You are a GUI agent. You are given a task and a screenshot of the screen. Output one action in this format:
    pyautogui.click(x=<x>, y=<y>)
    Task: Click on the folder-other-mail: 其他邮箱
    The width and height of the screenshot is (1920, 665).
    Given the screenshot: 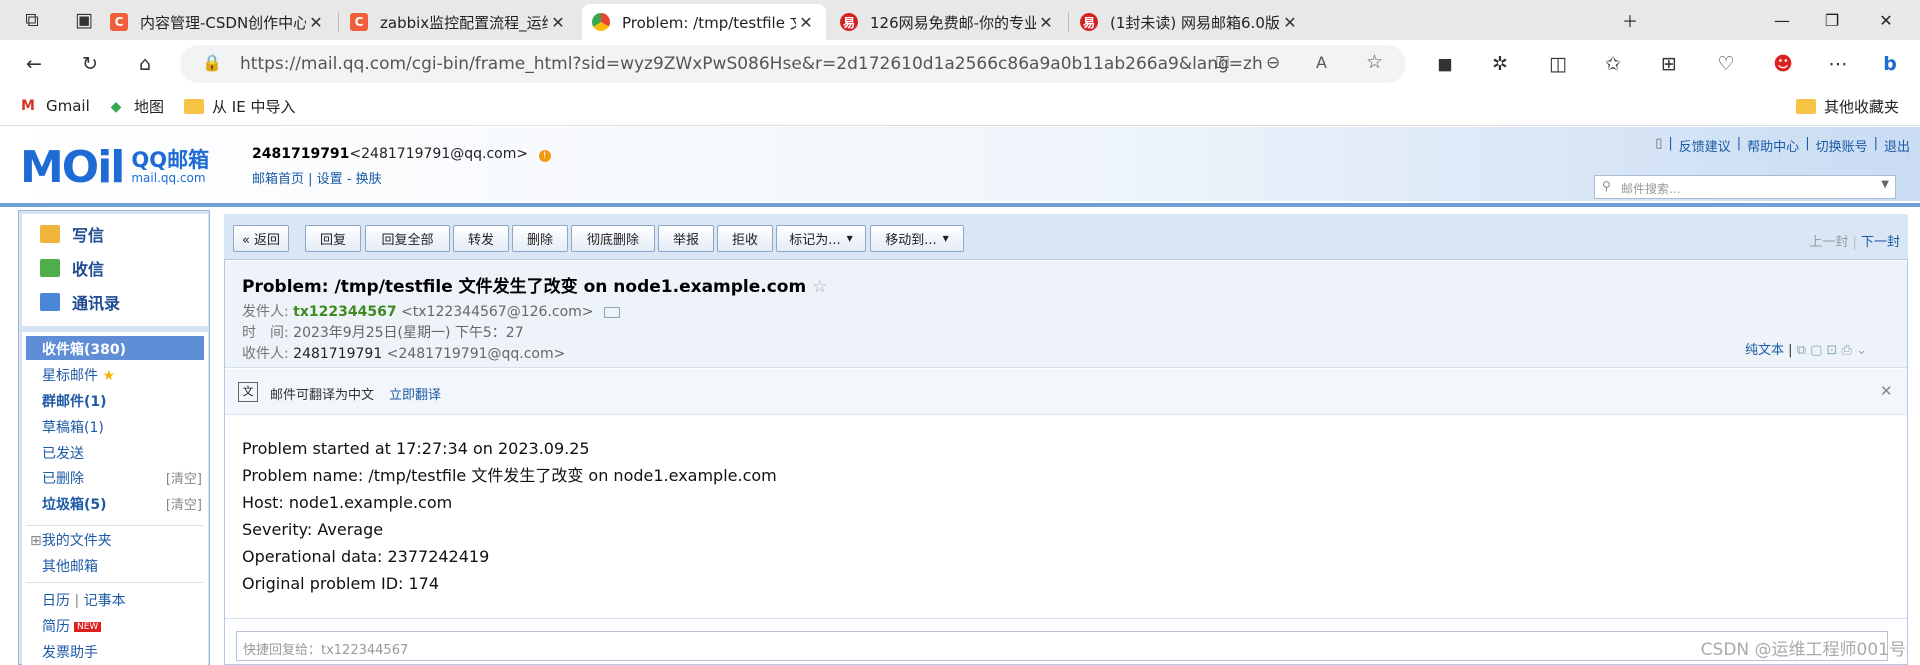 What is the action you would take?
    pyautogui.click(x=70, y=566)
    